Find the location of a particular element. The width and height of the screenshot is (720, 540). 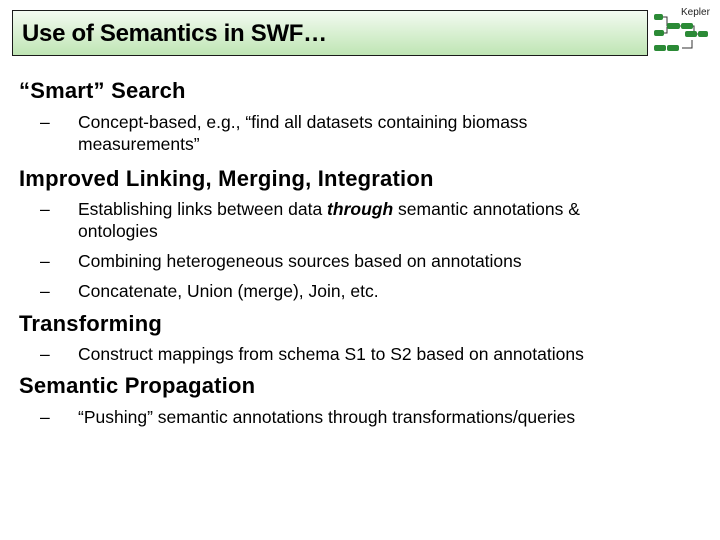

section-heading-semantic-propagation: Semantic Propagation is located at coordinates (137, 385).